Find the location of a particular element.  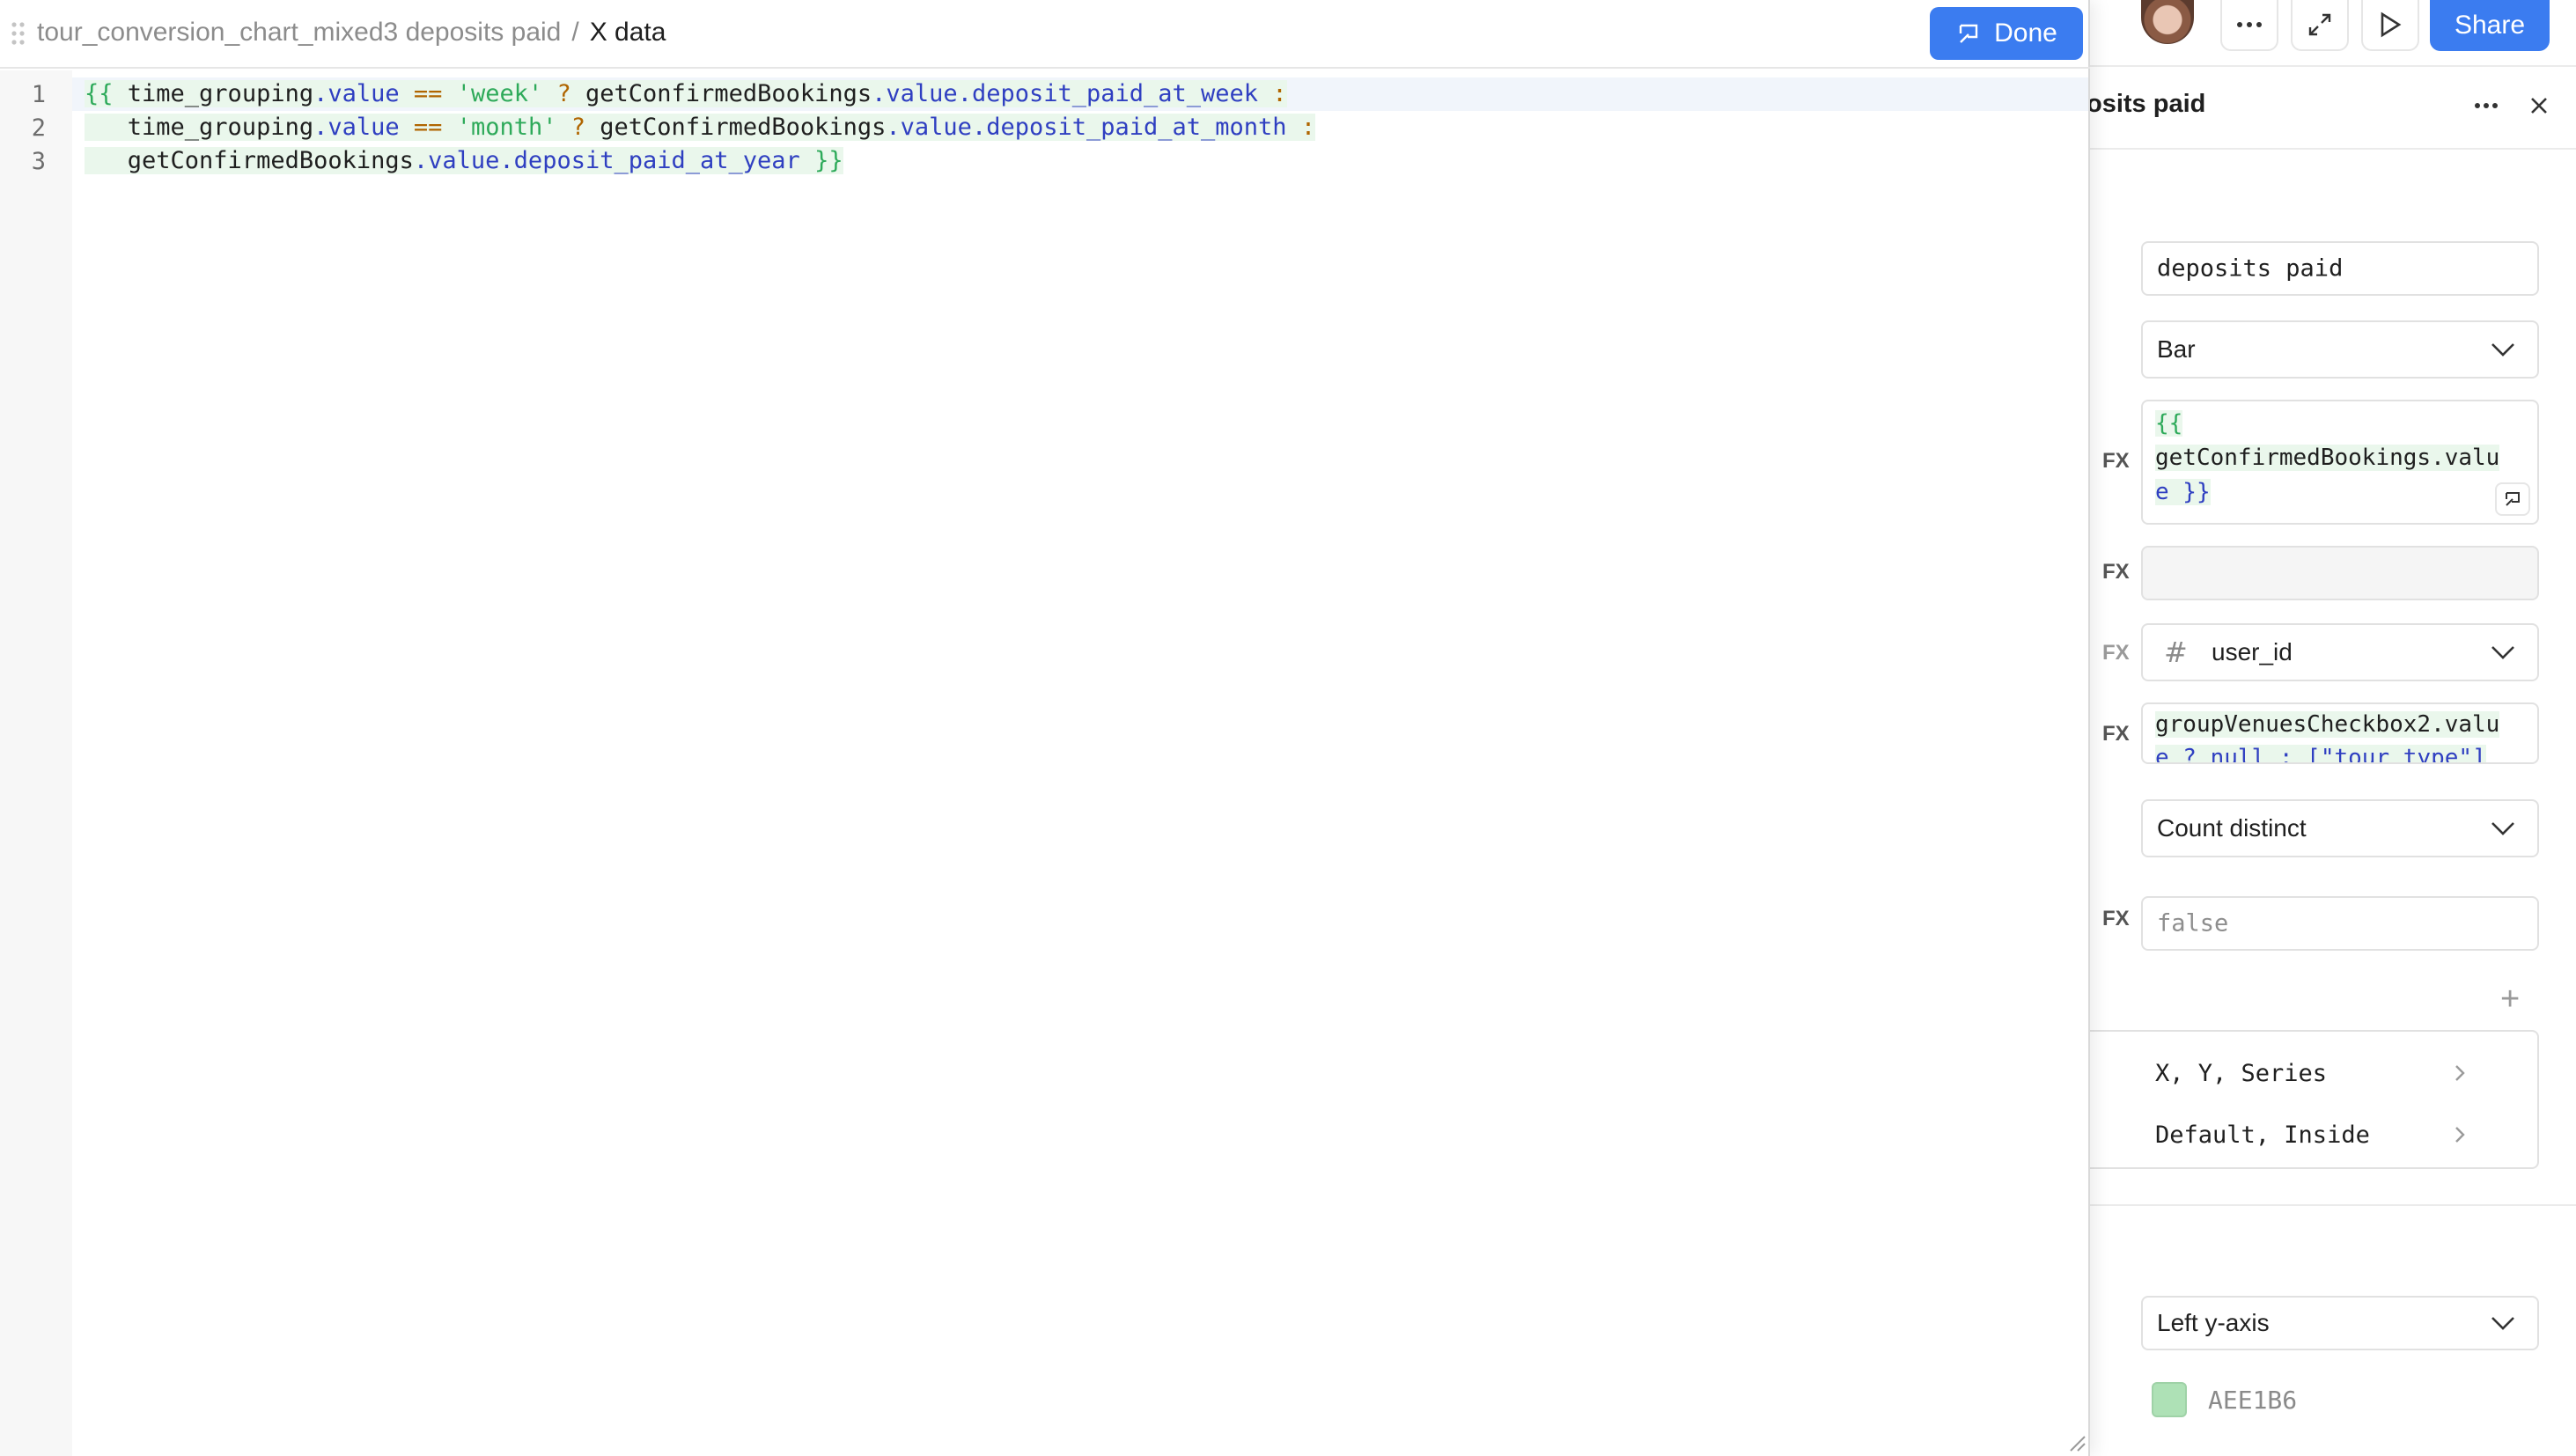

breadcrumb-current: X data is located at coordinates (628, 32).